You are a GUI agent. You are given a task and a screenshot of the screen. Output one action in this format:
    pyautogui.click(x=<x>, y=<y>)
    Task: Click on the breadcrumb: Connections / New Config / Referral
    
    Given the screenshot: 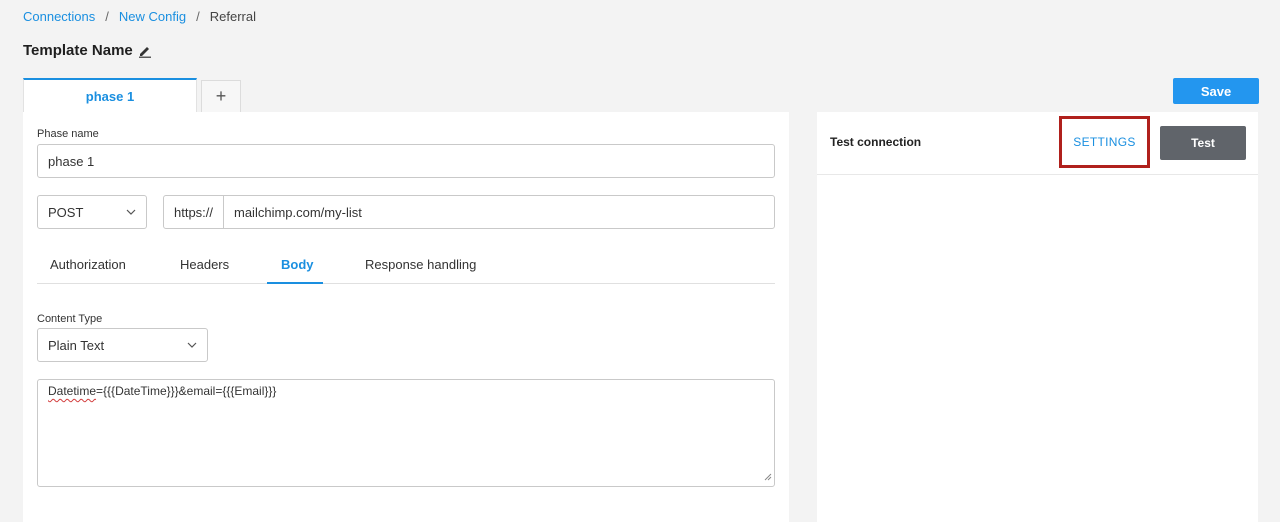 What is the action you would take?
    pyautogui.click(x=139, y=16)
    